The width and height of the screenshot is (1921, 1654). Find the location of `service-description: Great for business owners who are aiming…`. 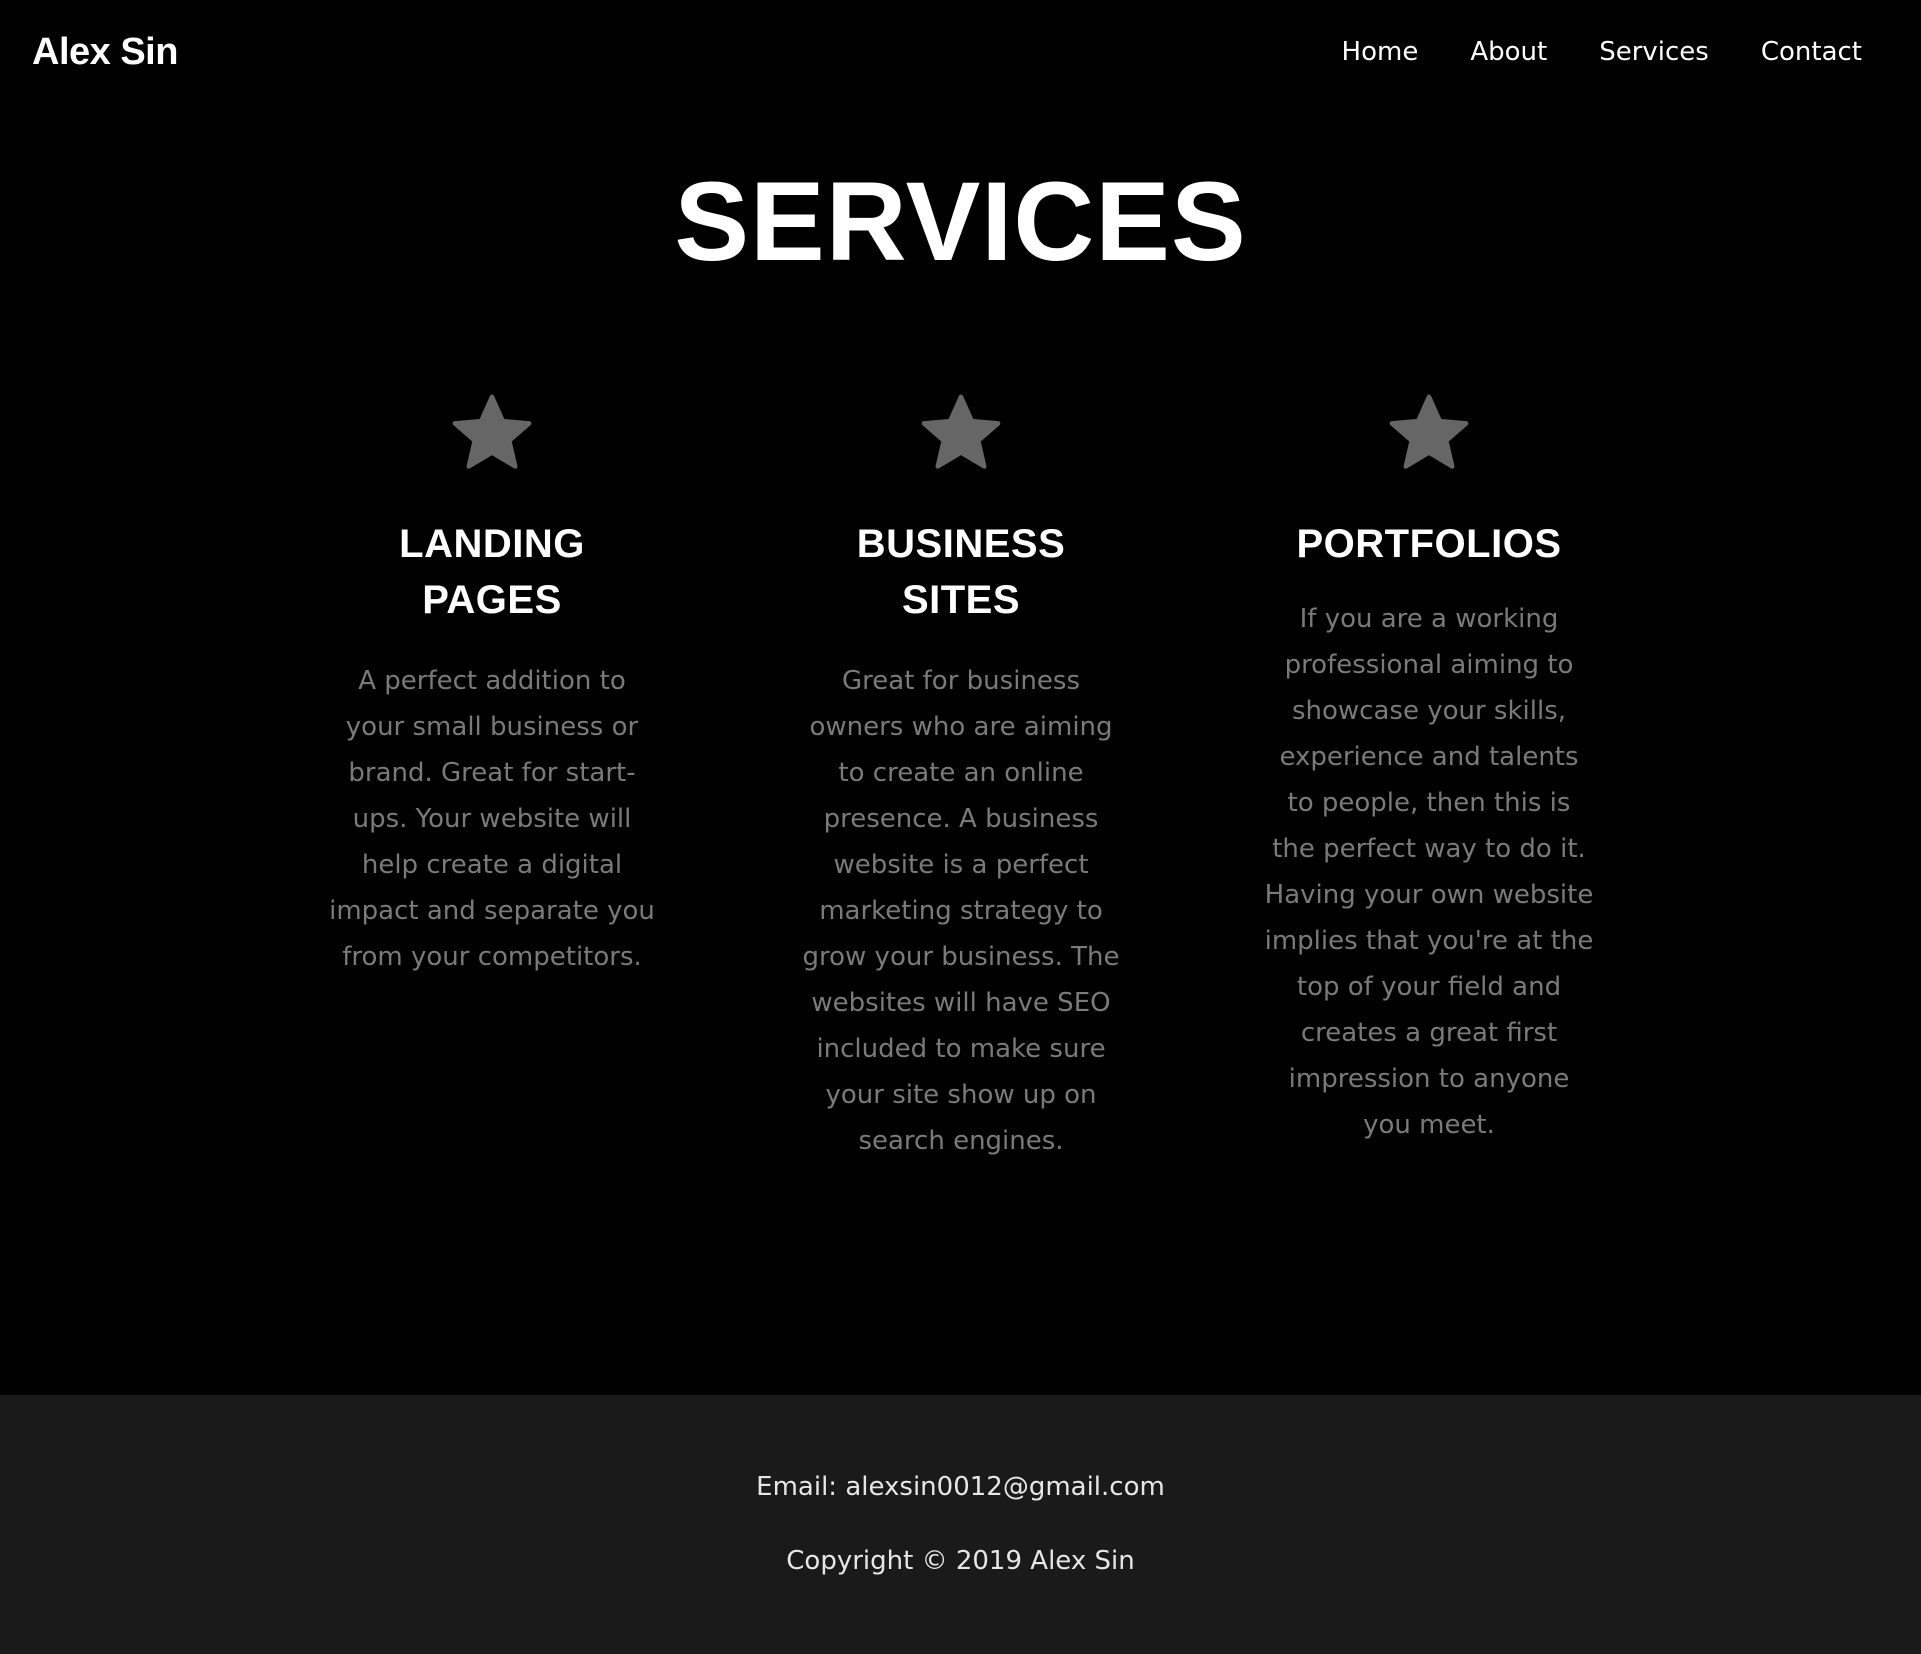

service-description: Great for business owners who are aiming… is located at coordinates (961, 911).